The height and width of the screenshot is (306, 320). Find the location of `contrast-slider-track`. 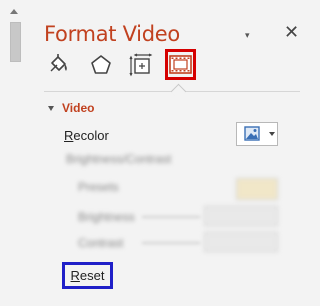

contrast-slider-track is located at coordinates (171, 243).